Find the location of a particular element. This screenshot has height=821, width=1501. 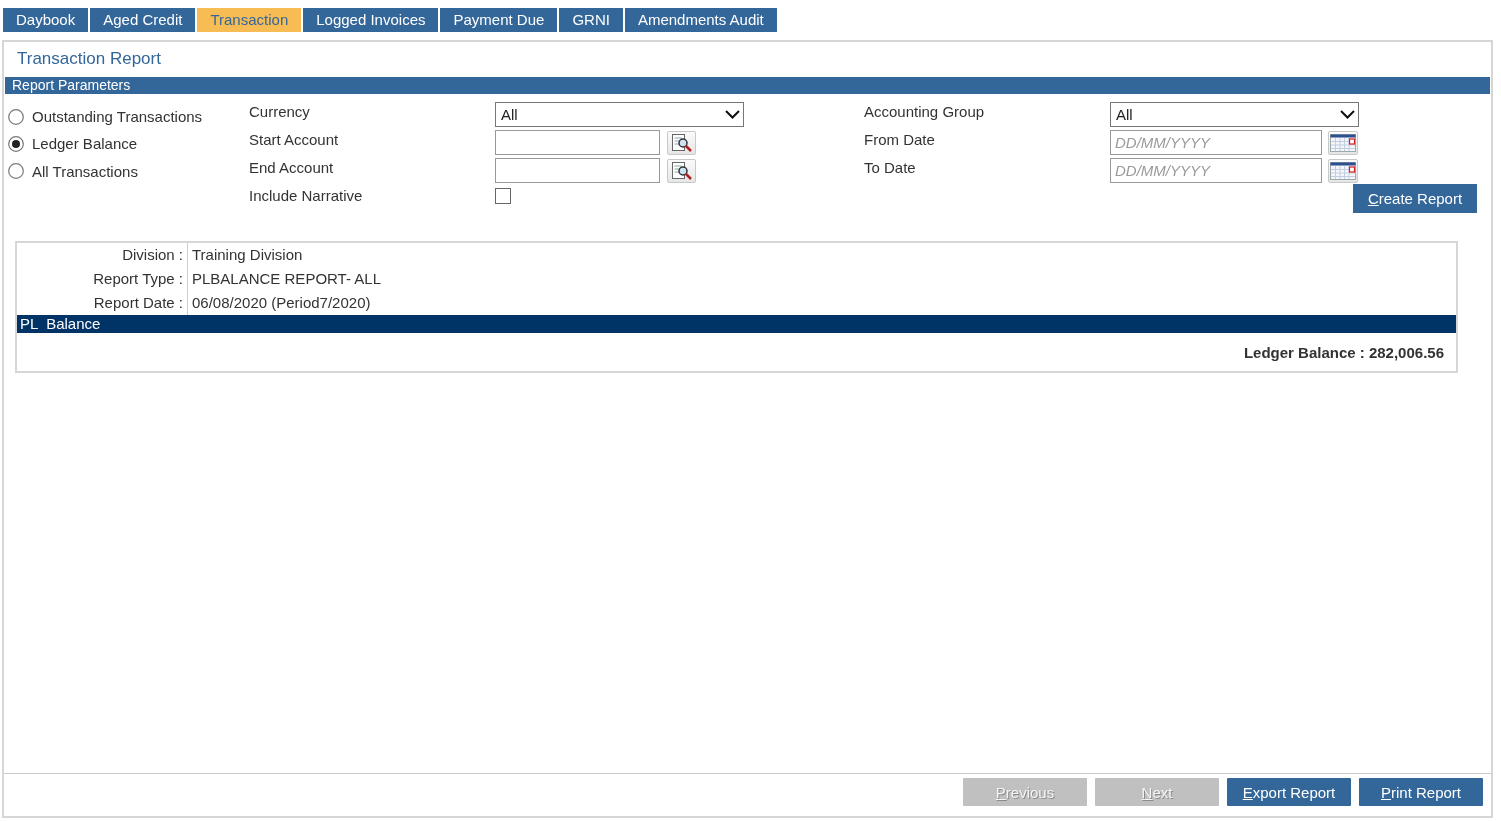

result-section-header: PL Balance is located at coordinates (736, 324).